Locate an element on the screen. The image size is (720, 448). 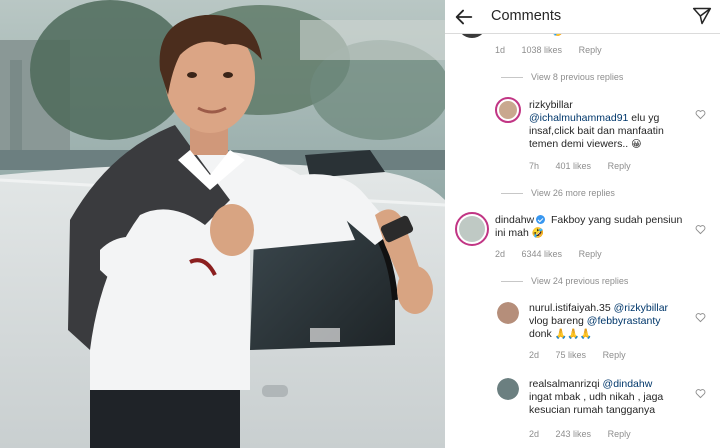
emoji: 🤣 is located at coordinates (538, 233).